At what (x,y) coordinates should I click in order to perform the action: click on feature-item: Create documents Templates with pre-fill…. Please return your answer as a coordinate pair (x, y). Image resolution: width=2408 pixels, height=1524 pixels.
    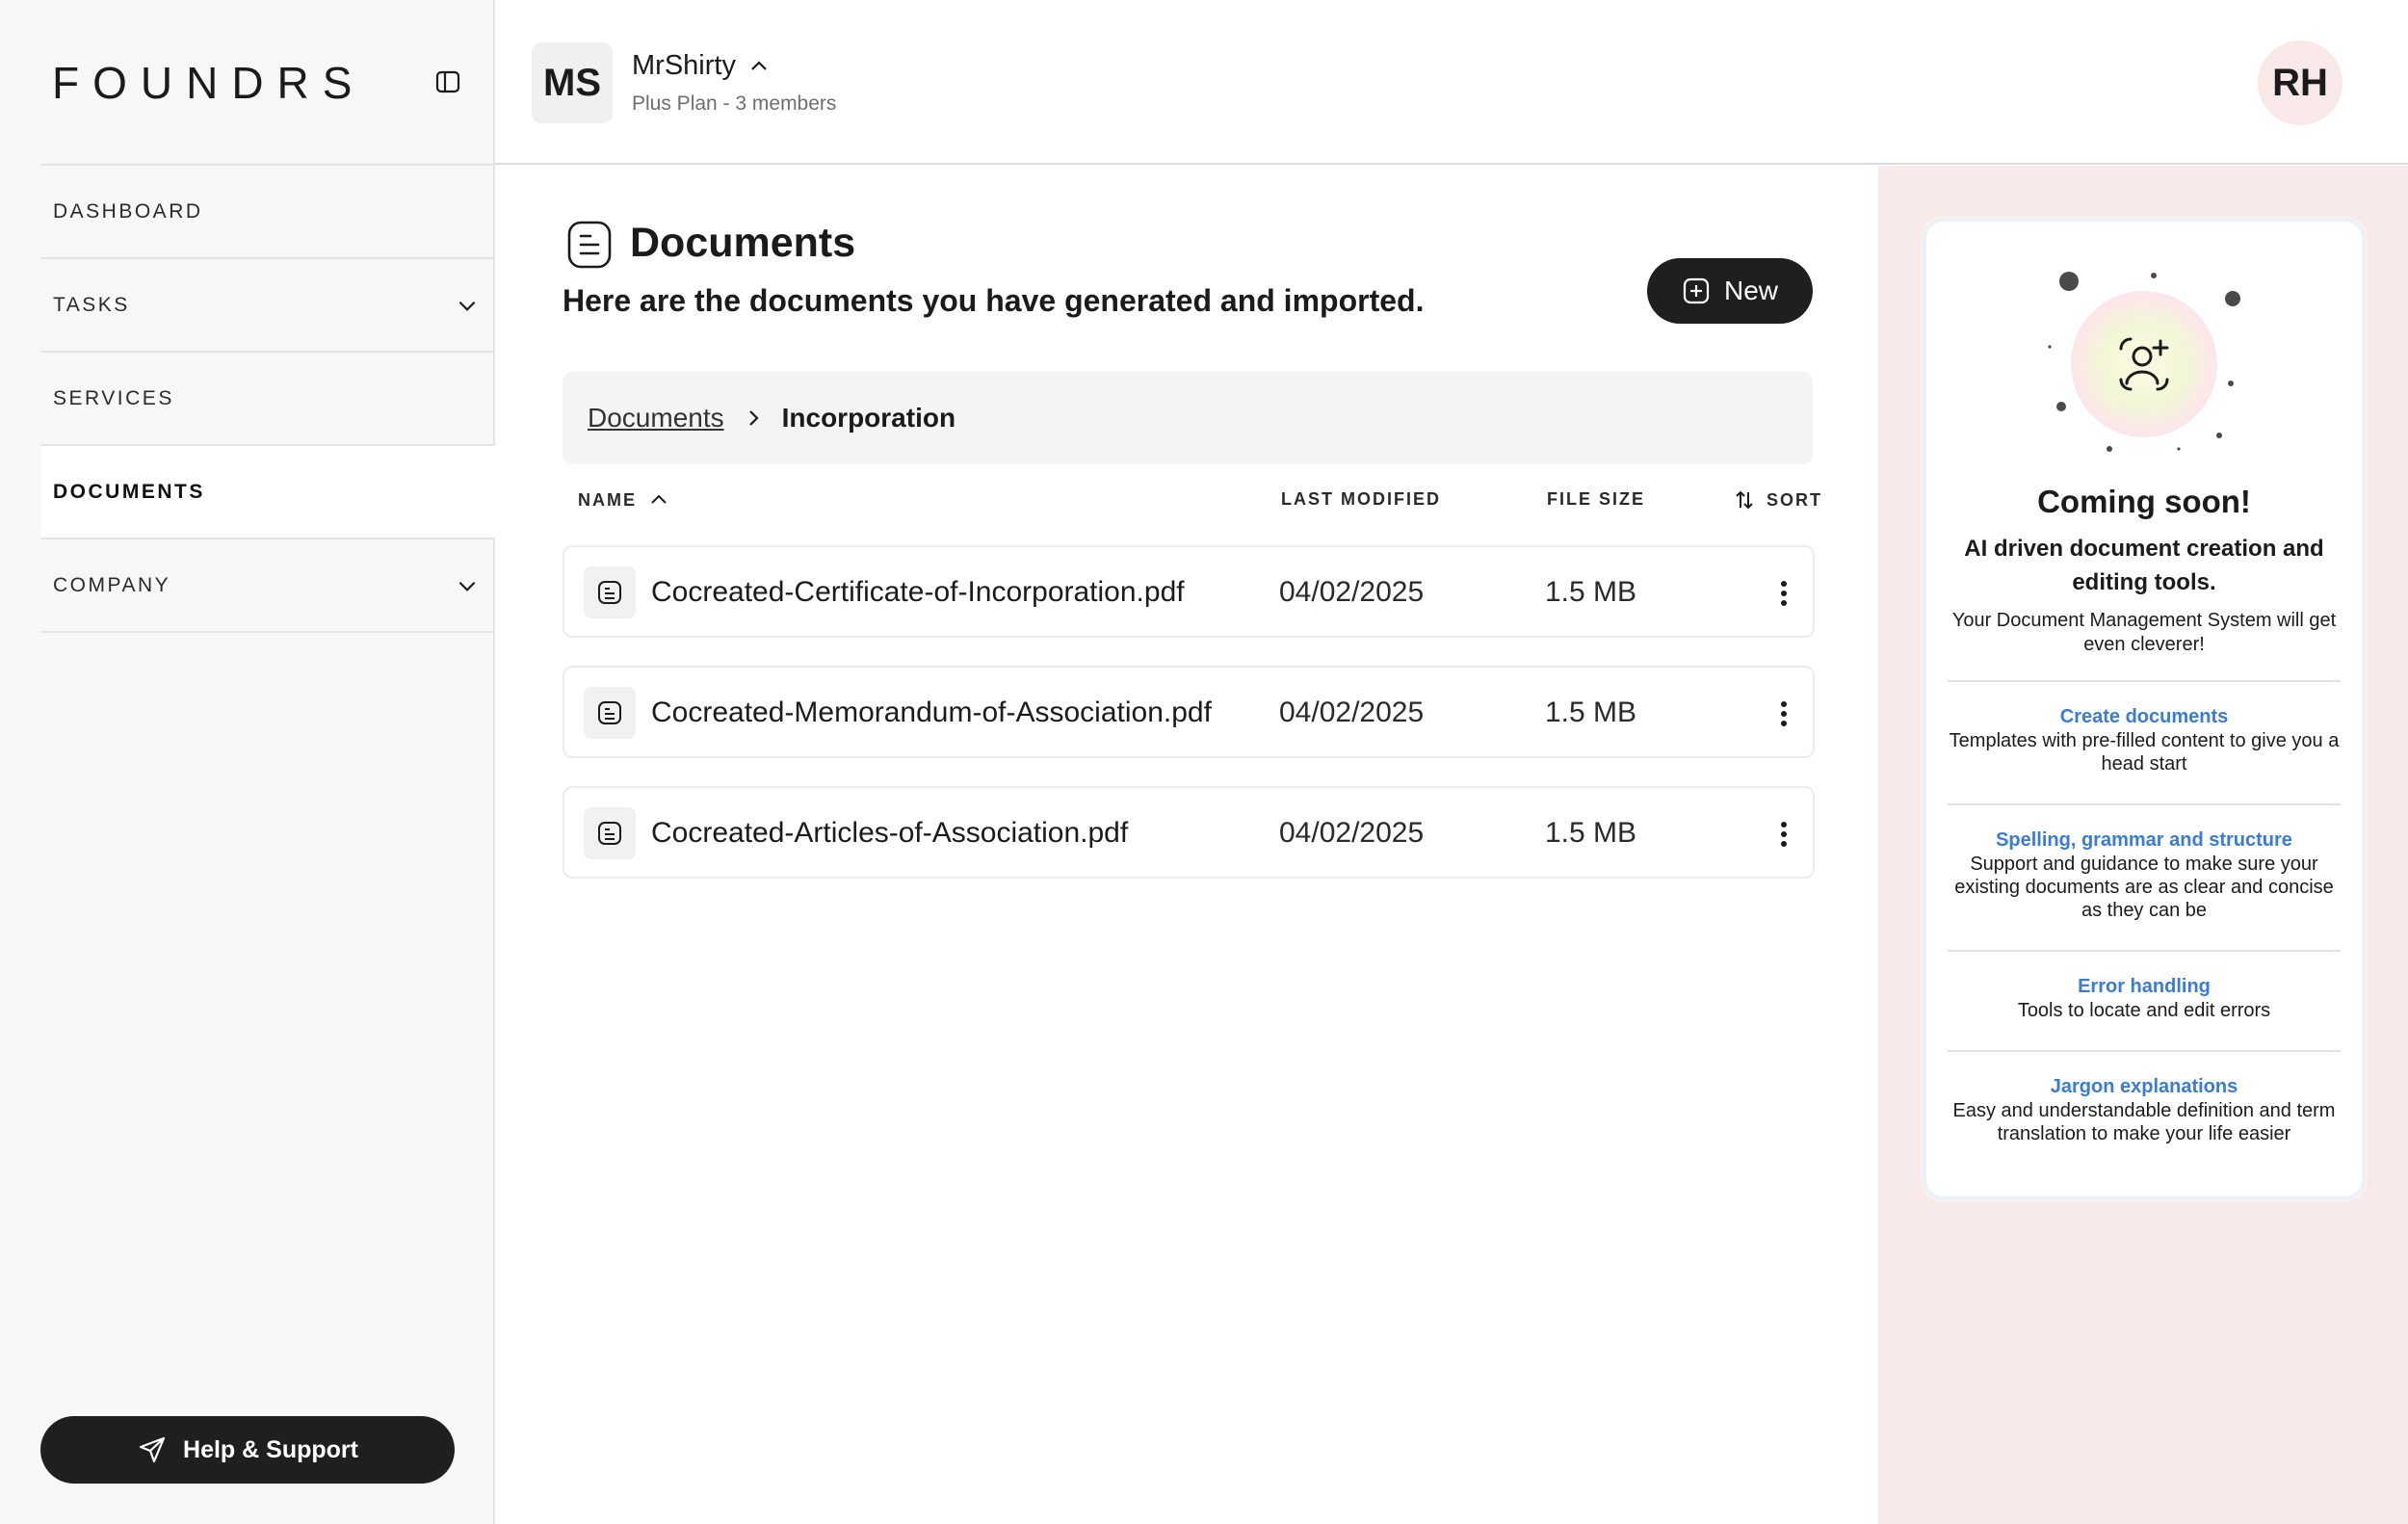
    Looking at the image, I should click on (2144, 741).